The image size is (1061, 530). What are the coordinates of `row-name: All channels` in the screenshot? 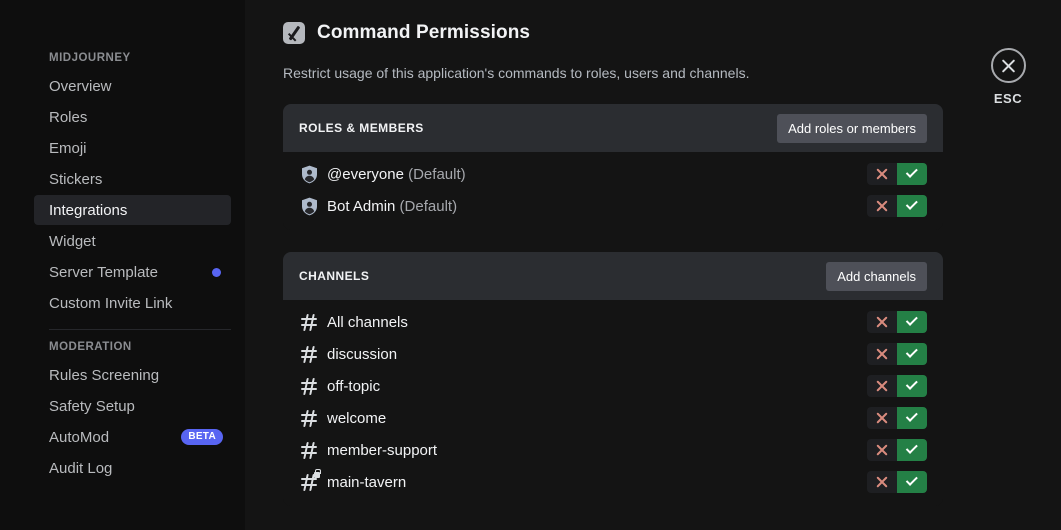 It's located at (367, 322).